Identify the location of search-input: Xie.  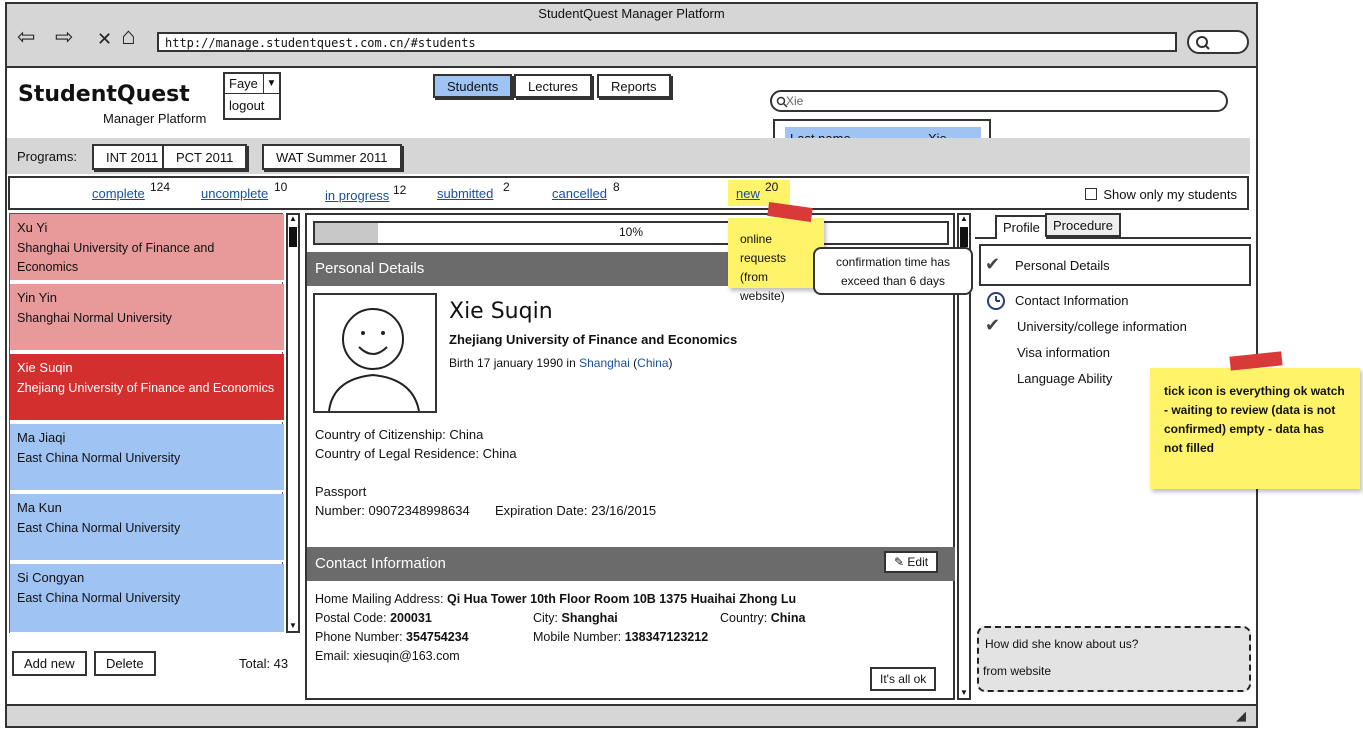
(999, 101).